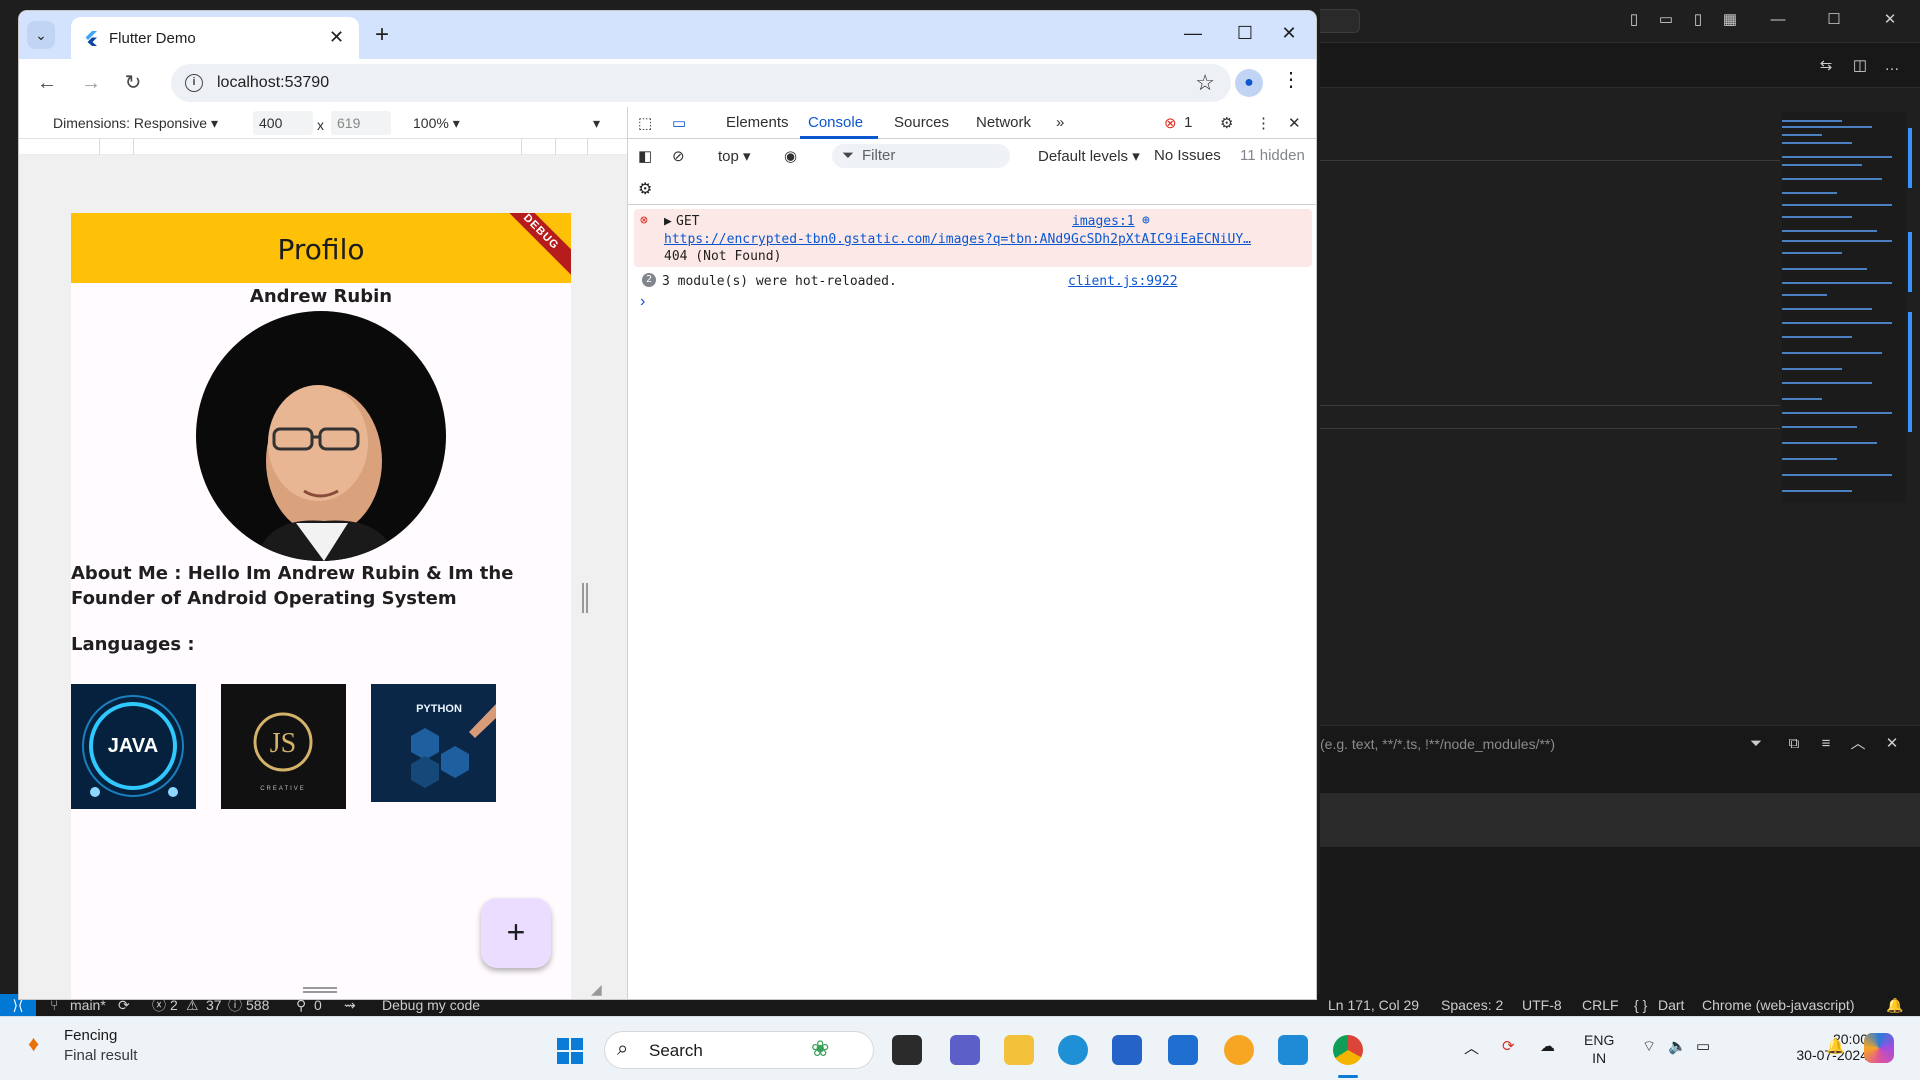 Image resolution: width=1920 pixels, height=1080 pixels. I want to click on copy-icon: ⧉, so click(1794, 744).